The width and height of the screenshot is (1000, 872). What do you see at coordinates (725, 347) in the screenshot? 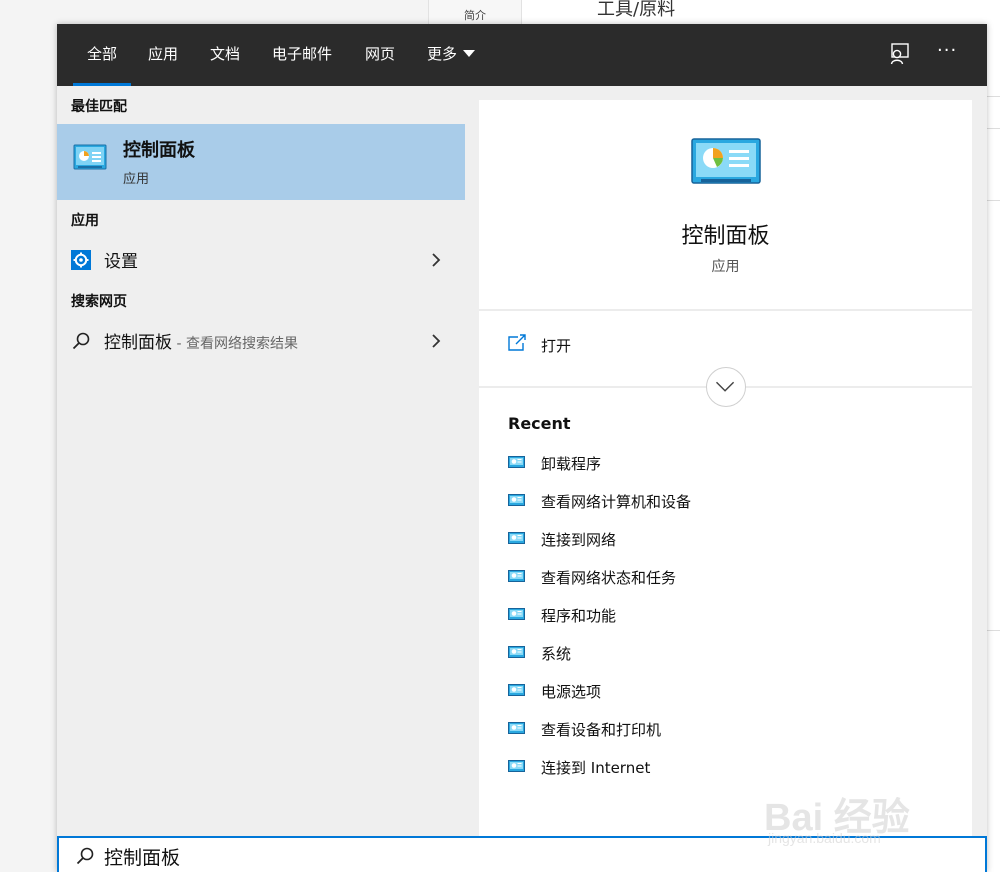
I see `open-action: 打开` at bounding box center [725, 347].